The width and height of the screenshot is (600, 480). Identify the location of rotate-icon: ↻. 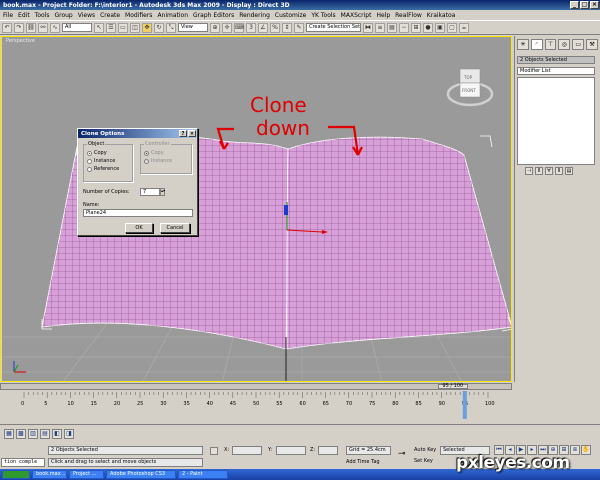
(159, 27).